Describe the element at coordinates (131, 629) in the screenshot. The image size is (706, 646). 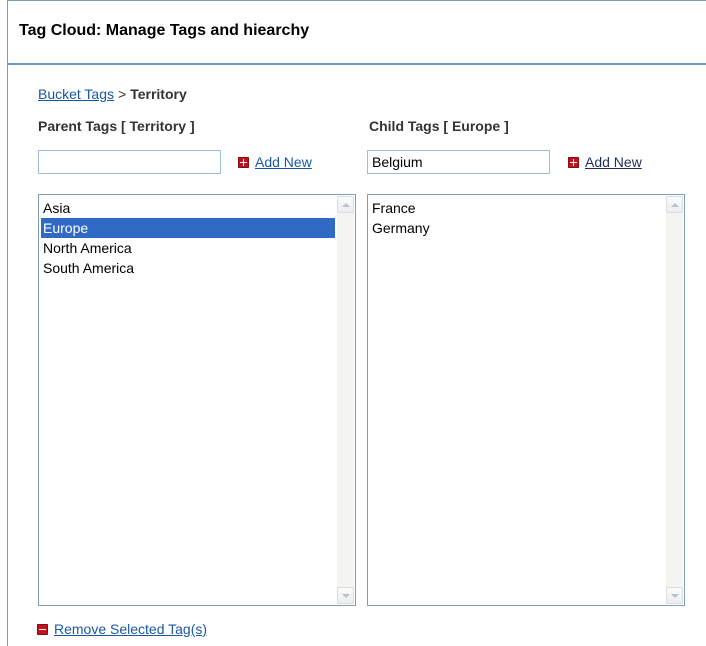
I see `remove-selected-tags-label: Remove Selected Tag(s)` at that location.